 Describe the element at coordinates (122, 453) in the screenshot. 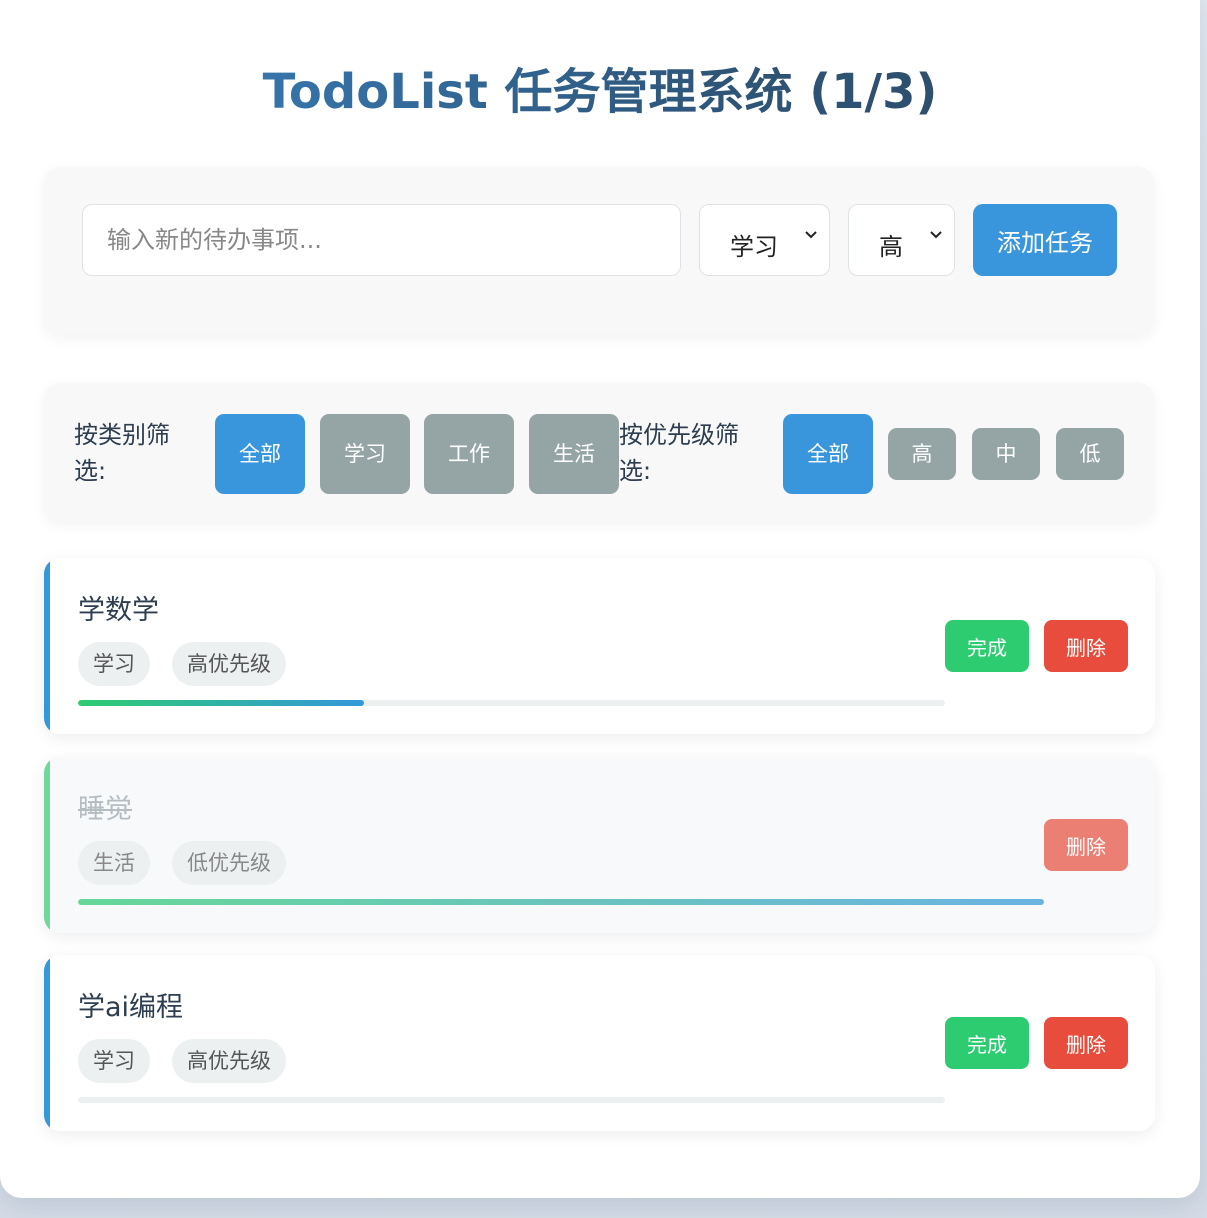

I see `category-filter-label: 按类别筛选:` at that location.